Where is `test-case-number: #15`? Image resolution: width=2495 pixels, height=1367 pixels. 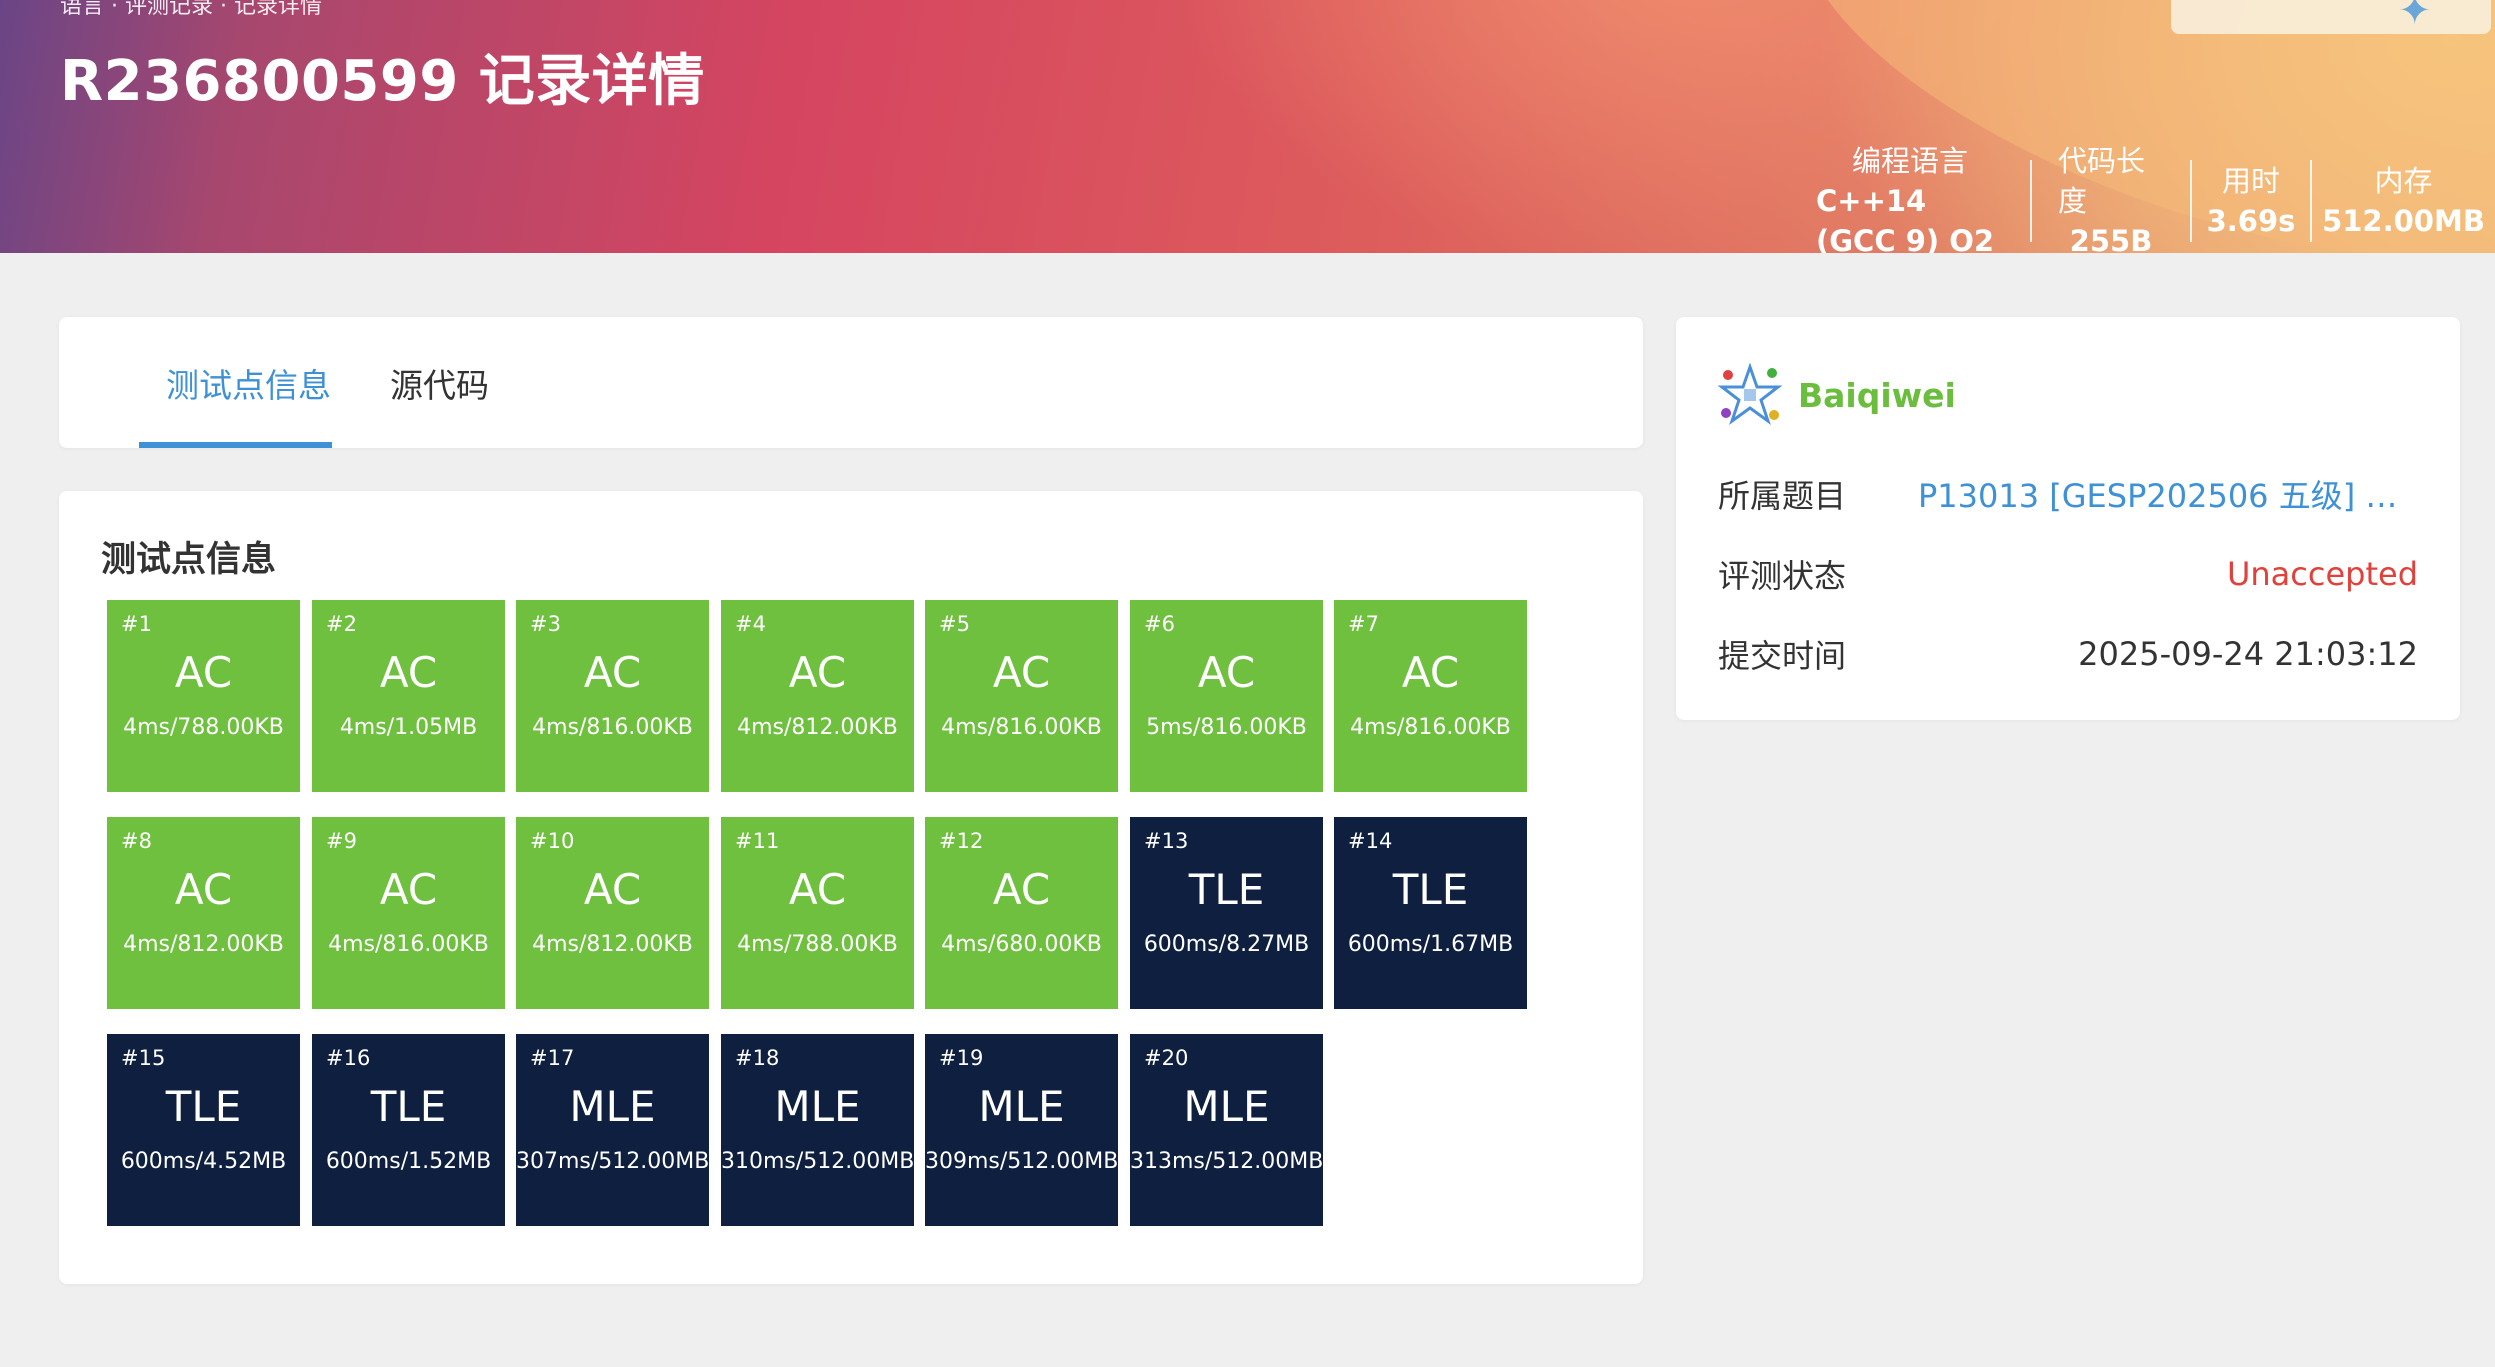 test-case-number: #15 is located at coordinates (143, 1058).